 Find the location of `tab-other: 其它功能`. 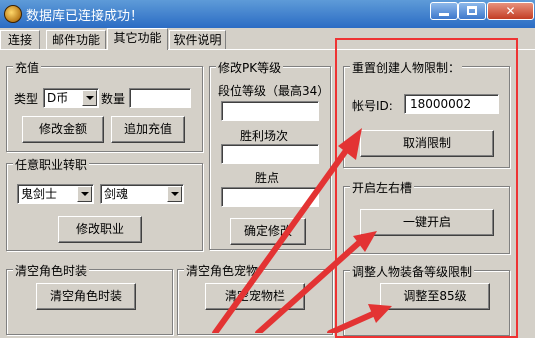

tab-other: 其它功能 is located at coordinates (137, 39).